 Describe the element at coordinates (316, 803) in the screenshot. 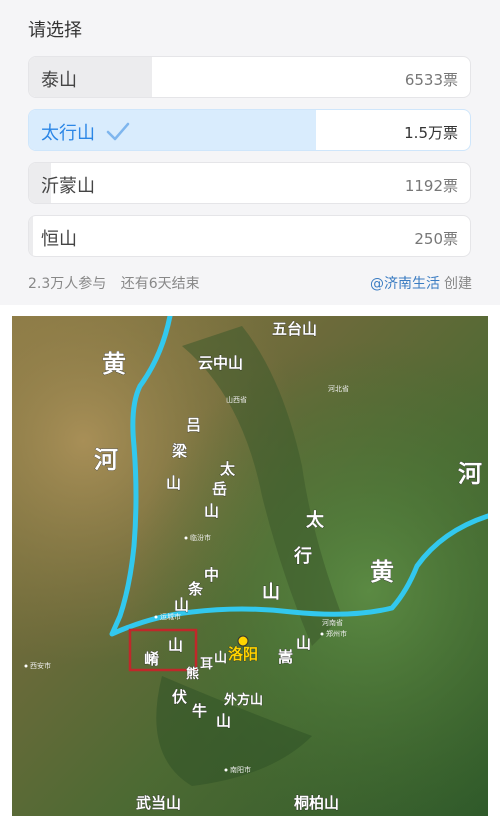

I see `label-tongbai: 桐柏山` at that location.